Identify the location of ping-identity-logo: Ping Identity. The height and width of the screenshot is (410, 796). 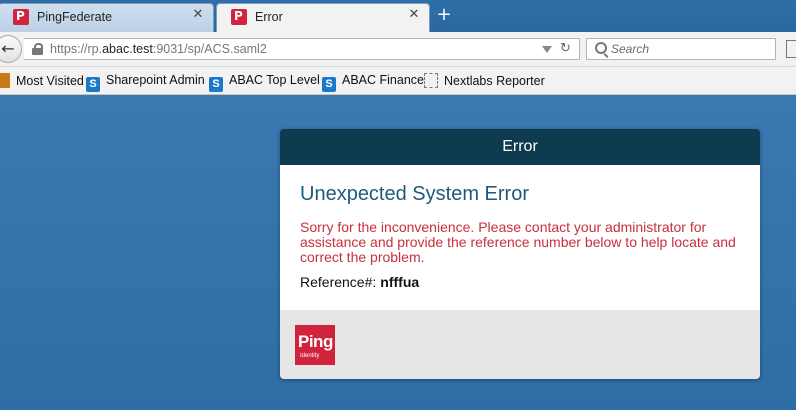
(315, 345).